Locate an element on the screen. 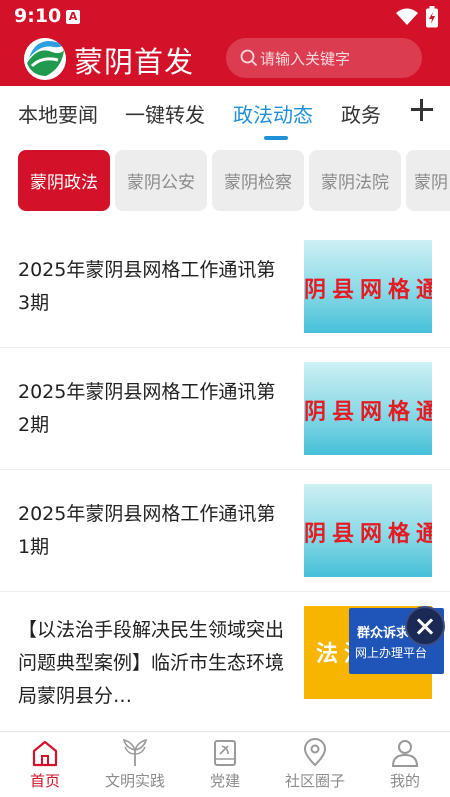 Image resolution: width=450 pixels, height=797 pixels. tab-one-click-forward: 一键转发 is located at coordinates (165, 113).